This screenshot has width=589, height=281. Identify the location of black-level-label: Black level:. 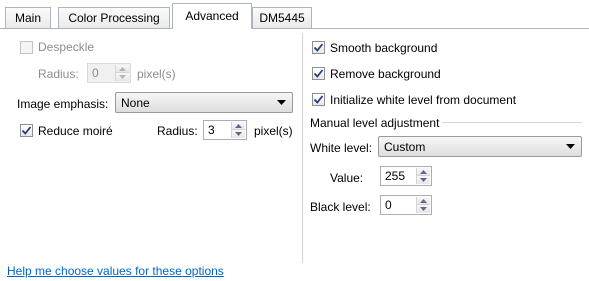
(340, 207).